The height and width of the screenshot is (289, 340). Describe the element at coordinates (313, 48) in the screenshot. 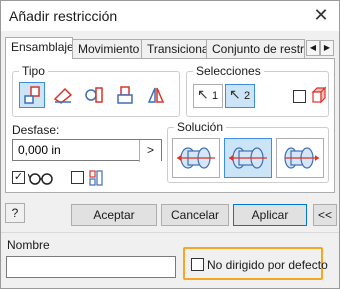

I see `tab-scroll-left-icon: ◀` at that location.